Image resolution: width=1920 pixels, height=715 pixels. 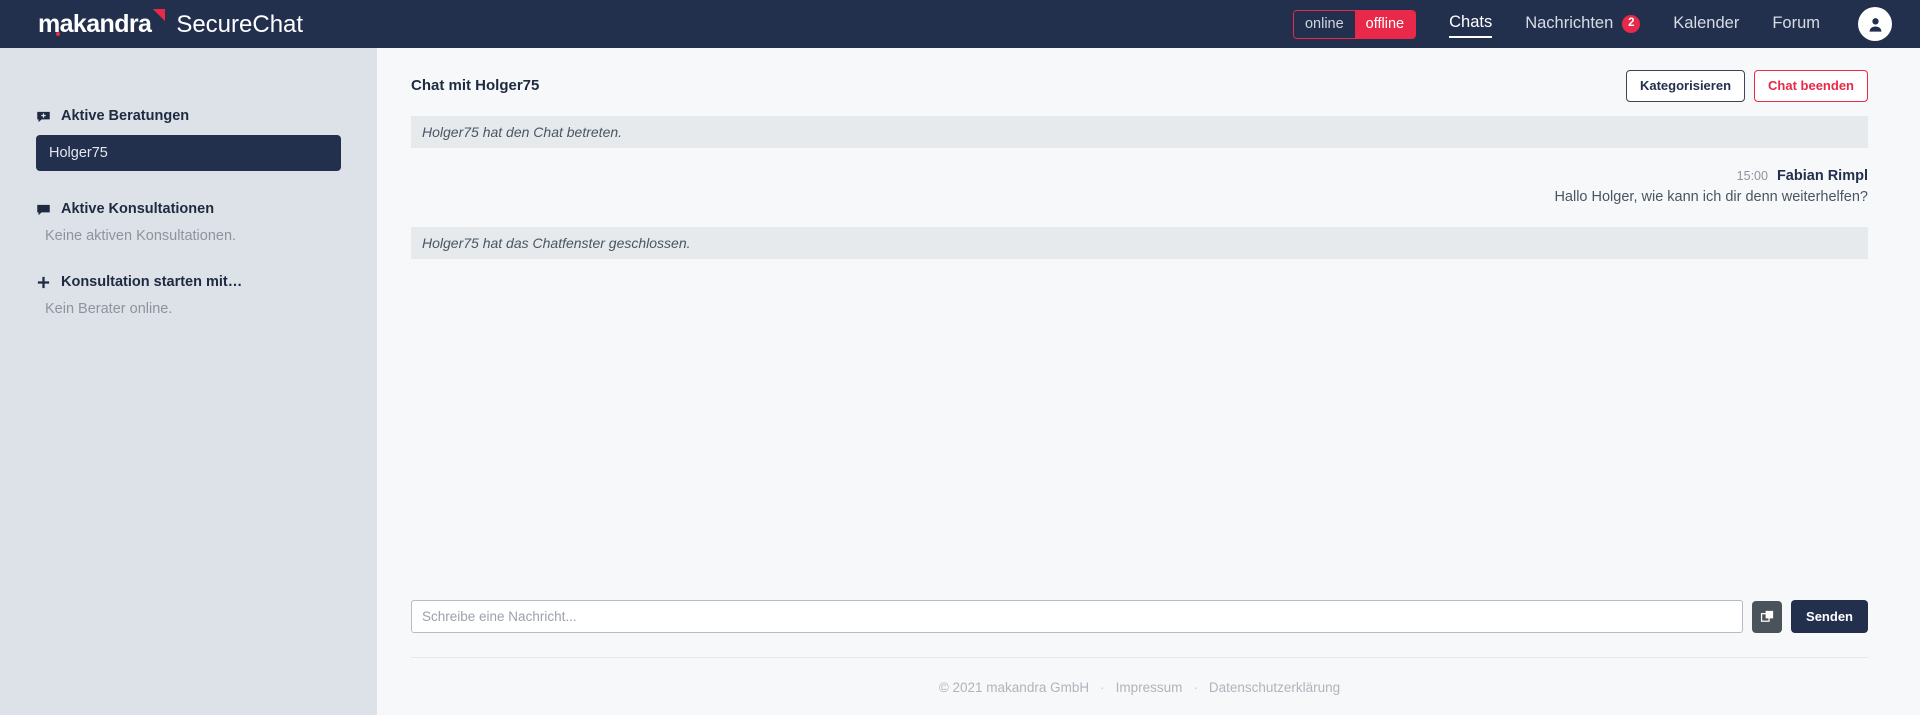 I want to click on footer-link-impressum: Impressum, so click(x=1149, y=687).